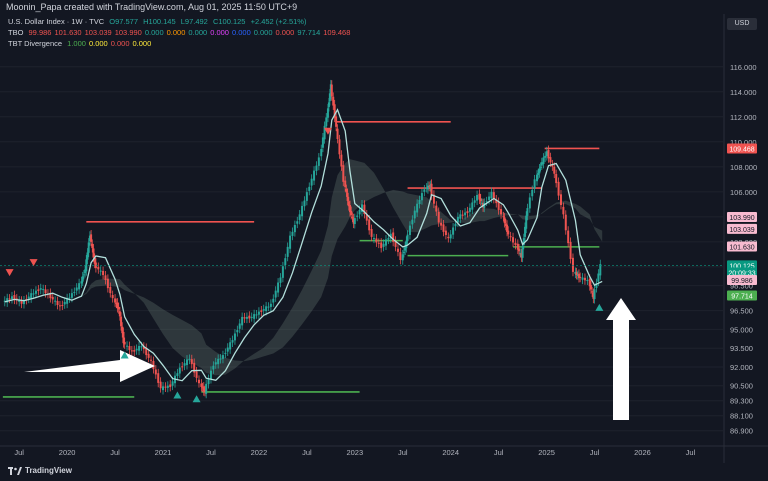  Describe the element at coordinates (354, 452) in the screenshot. I see `x-tick-label: 2023` at that location.